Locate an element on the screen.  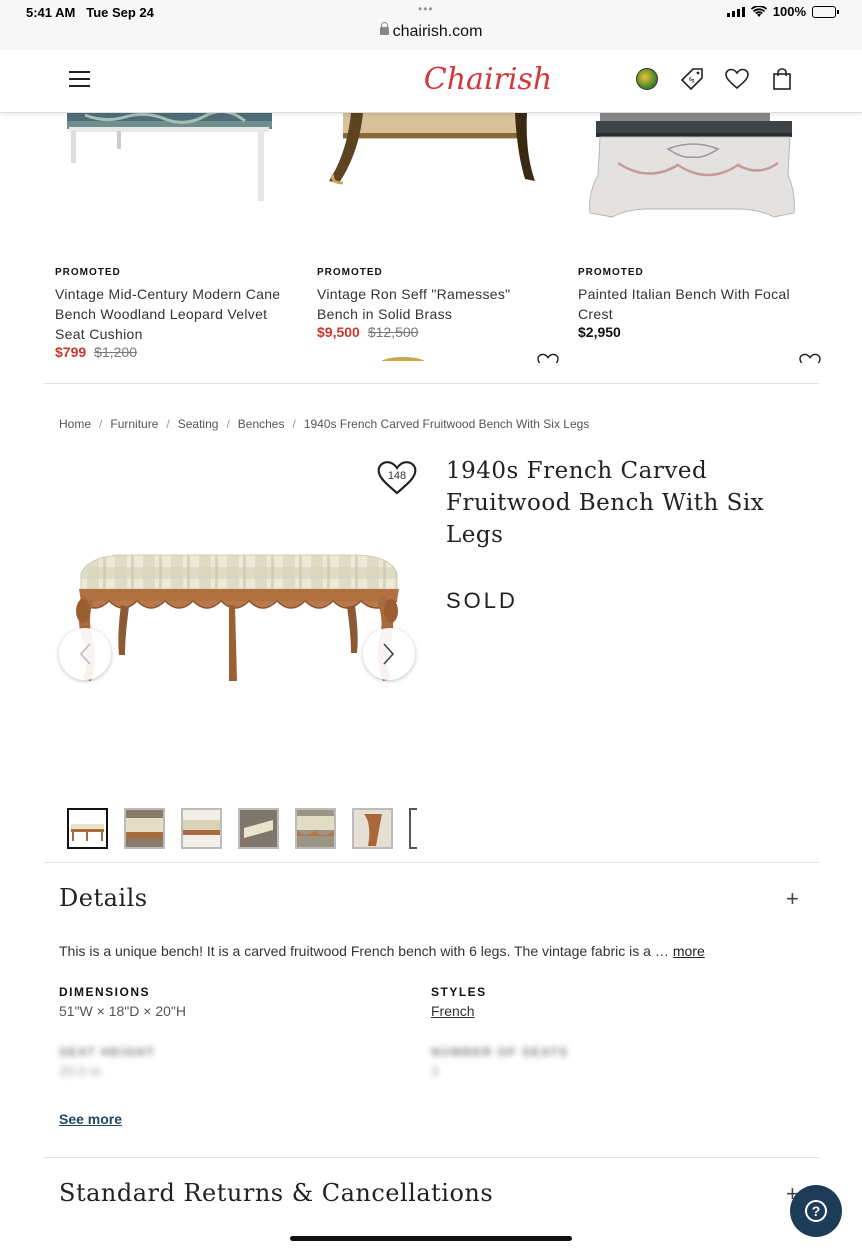
styles-label: STYLES is located at coordinates (459, 992).